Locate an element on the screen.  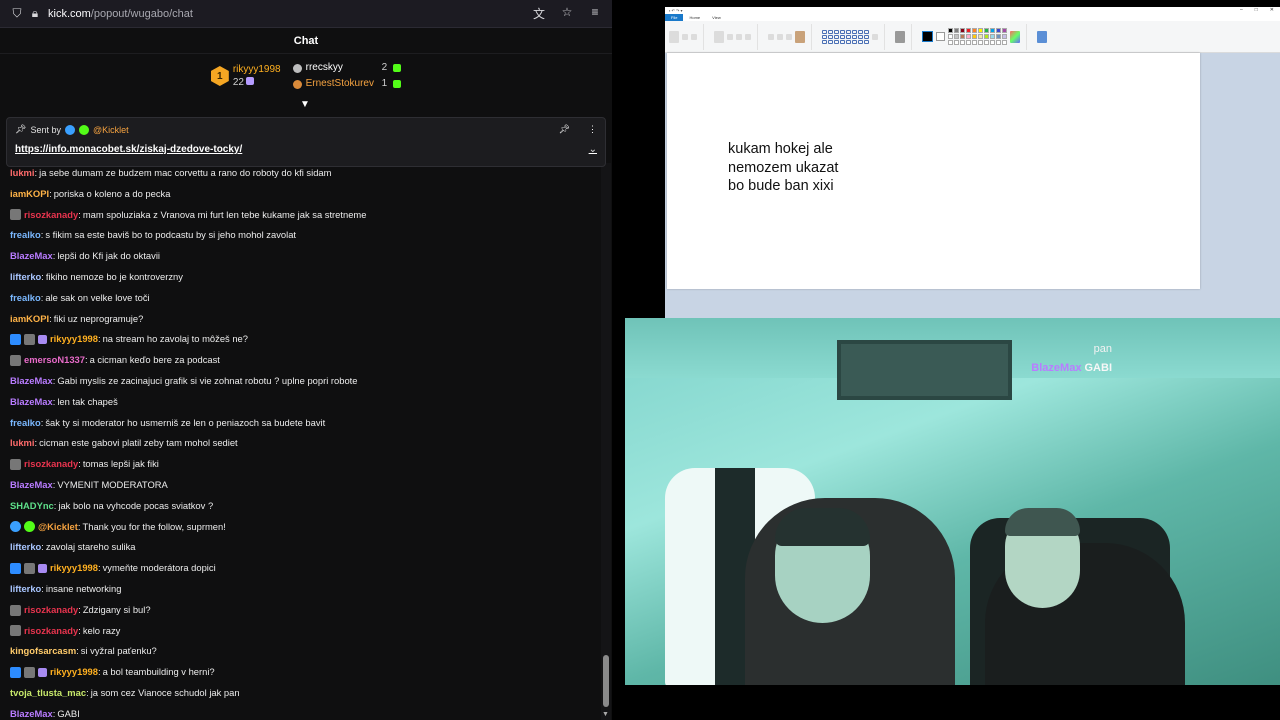
copy-icon is located at coordinates (694, 36).